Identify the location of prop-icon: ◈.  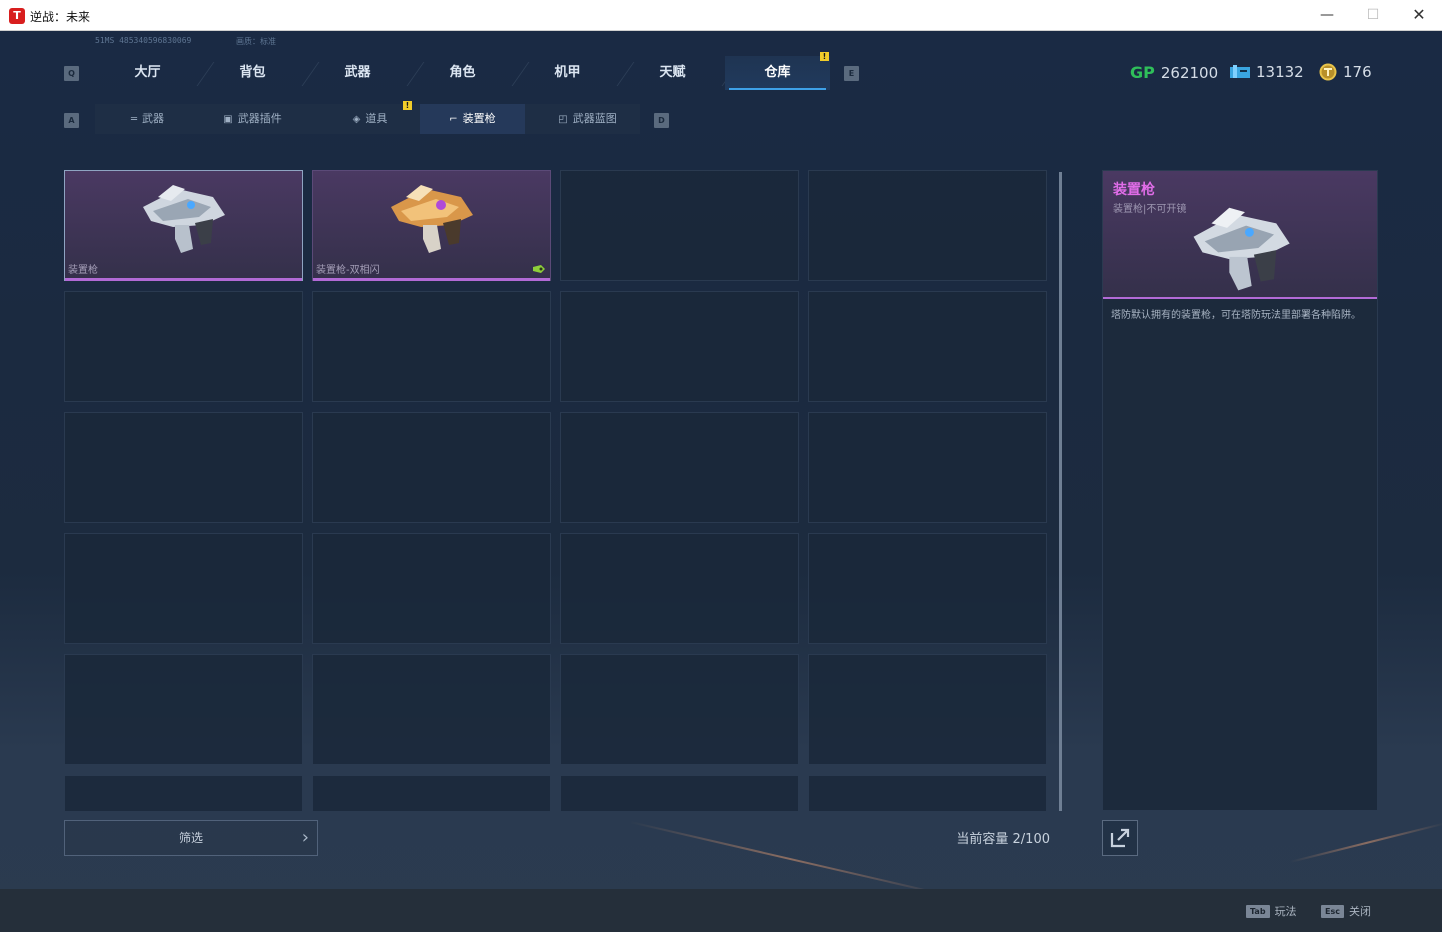
(356, 119).